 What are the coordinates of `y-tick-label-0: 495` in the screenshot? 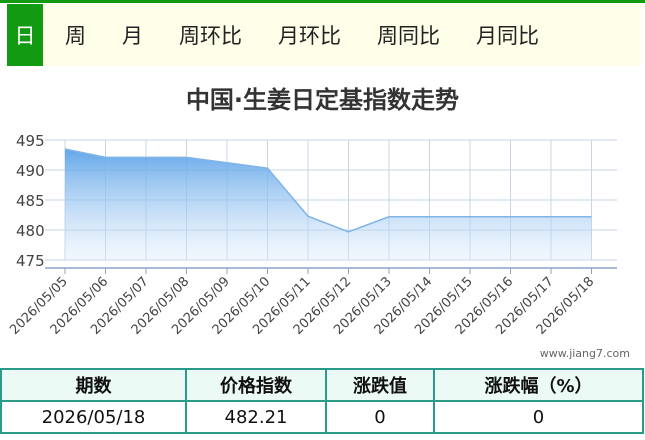 It's located at (30, 141).